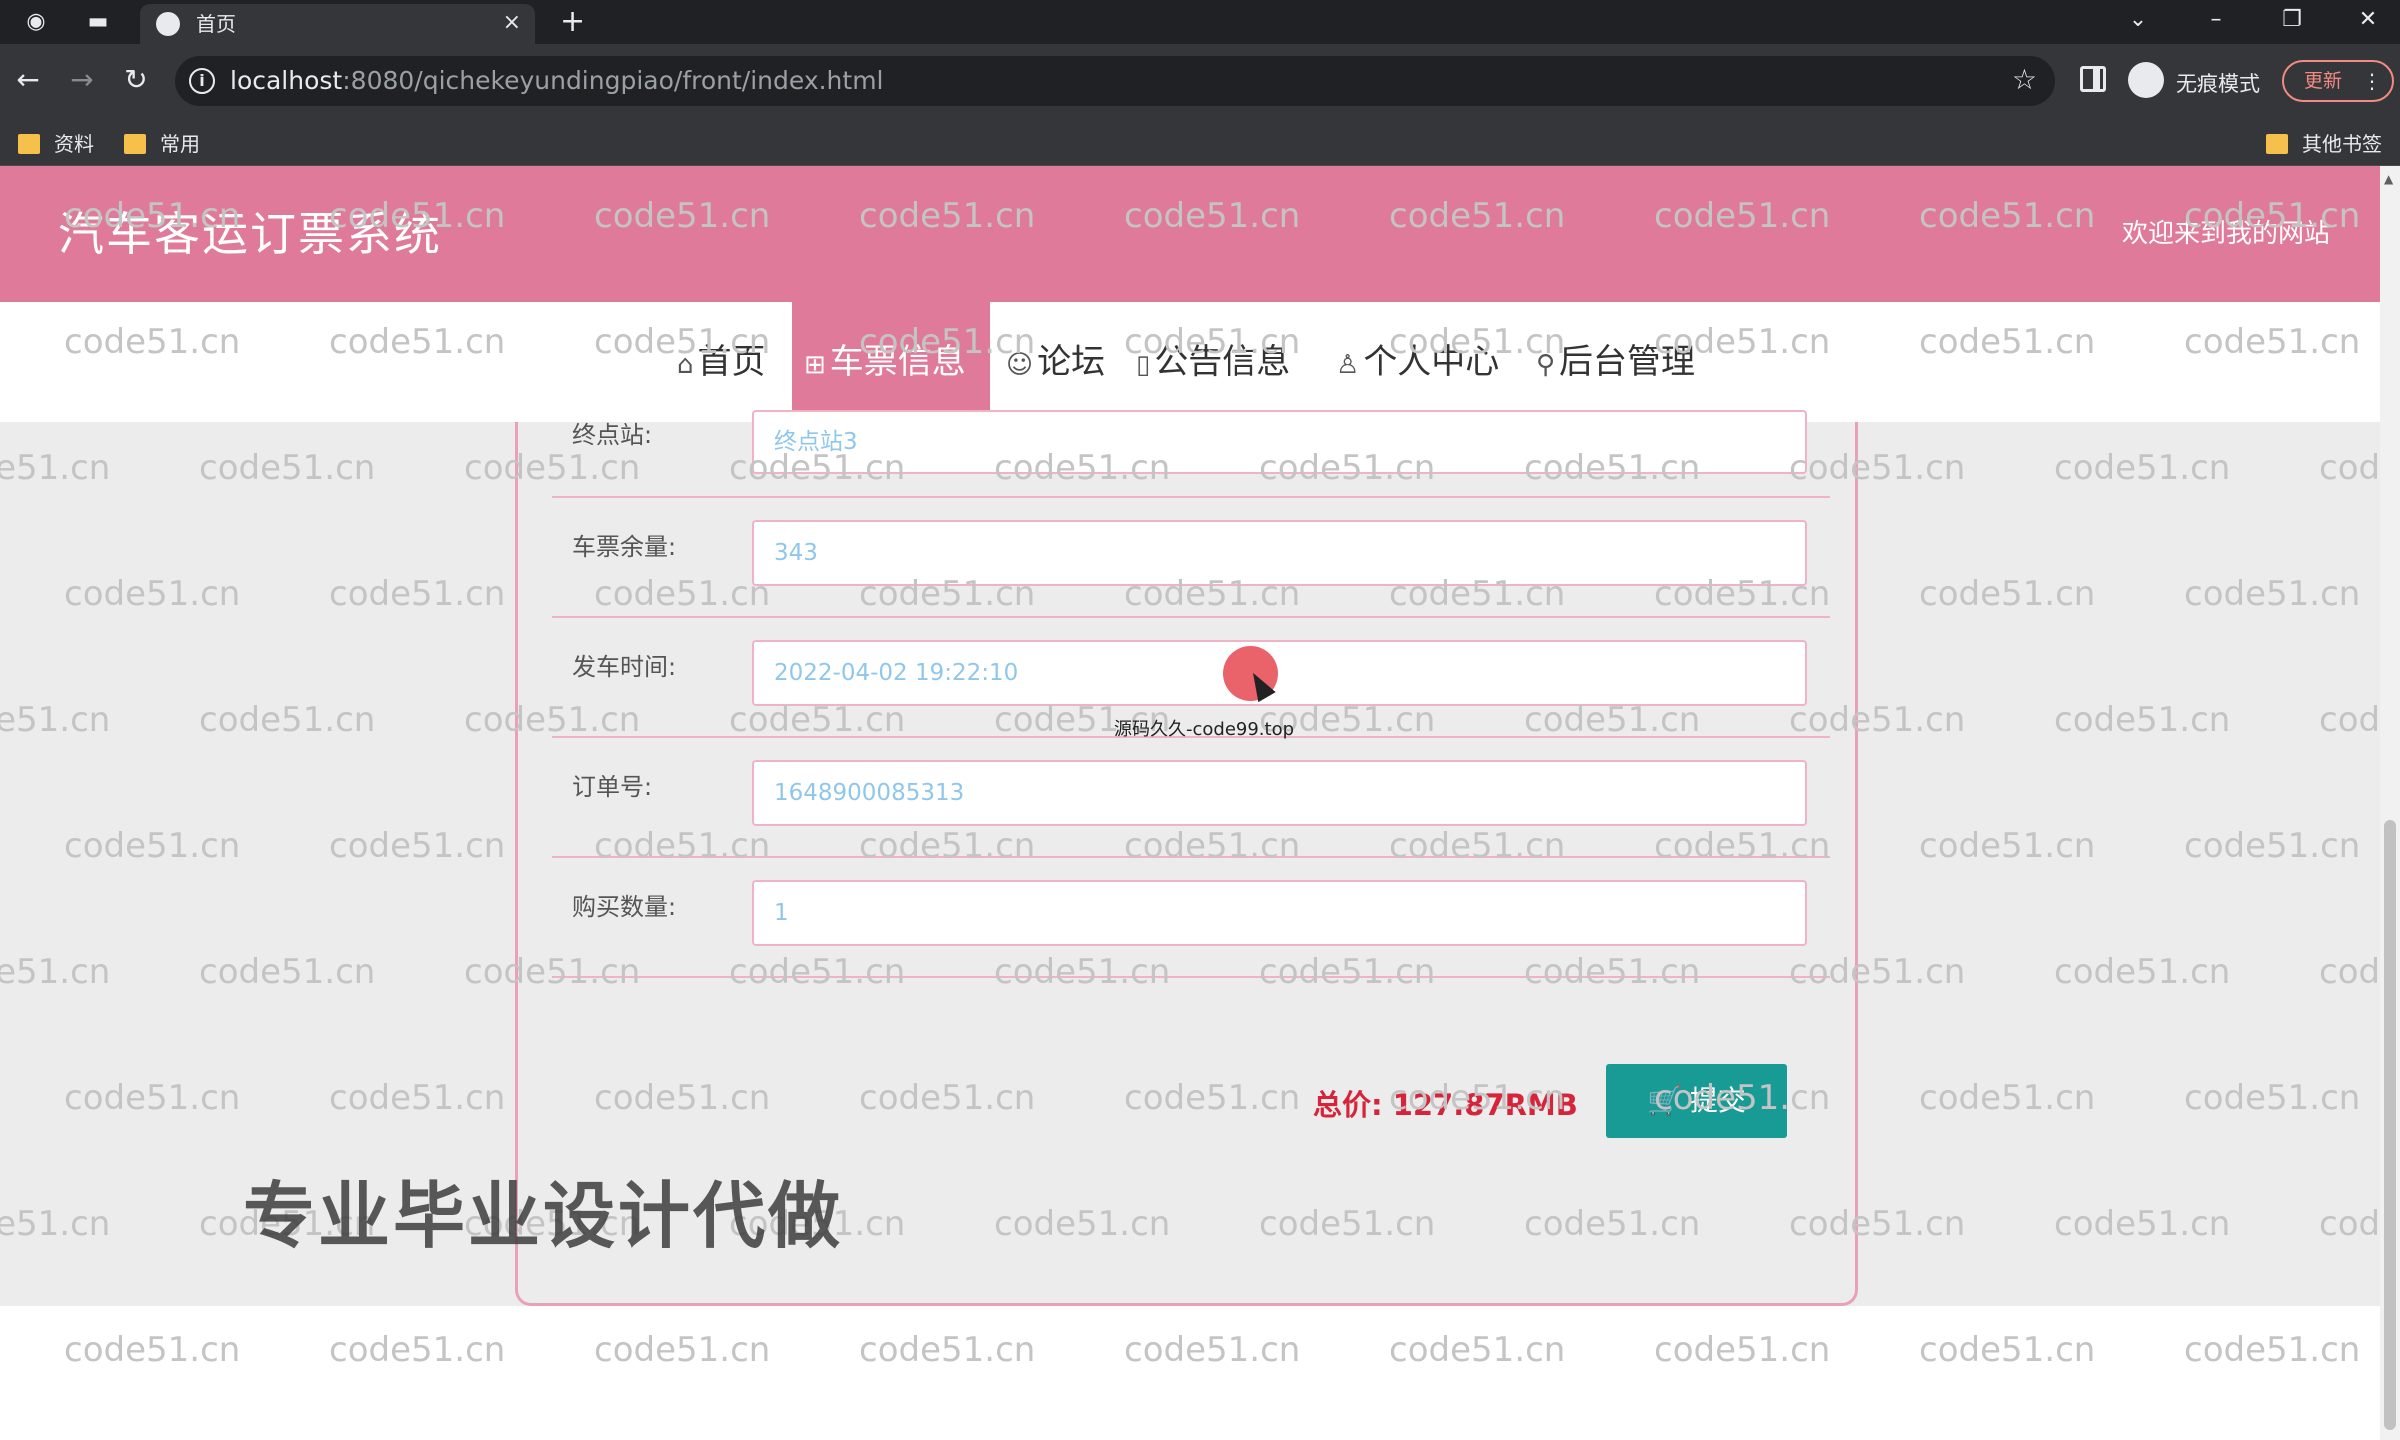 The height and width of the screenshot is (1440, 2400). I want to click on nav-item-forum: ☺ 论坛, so click(1055, 362).